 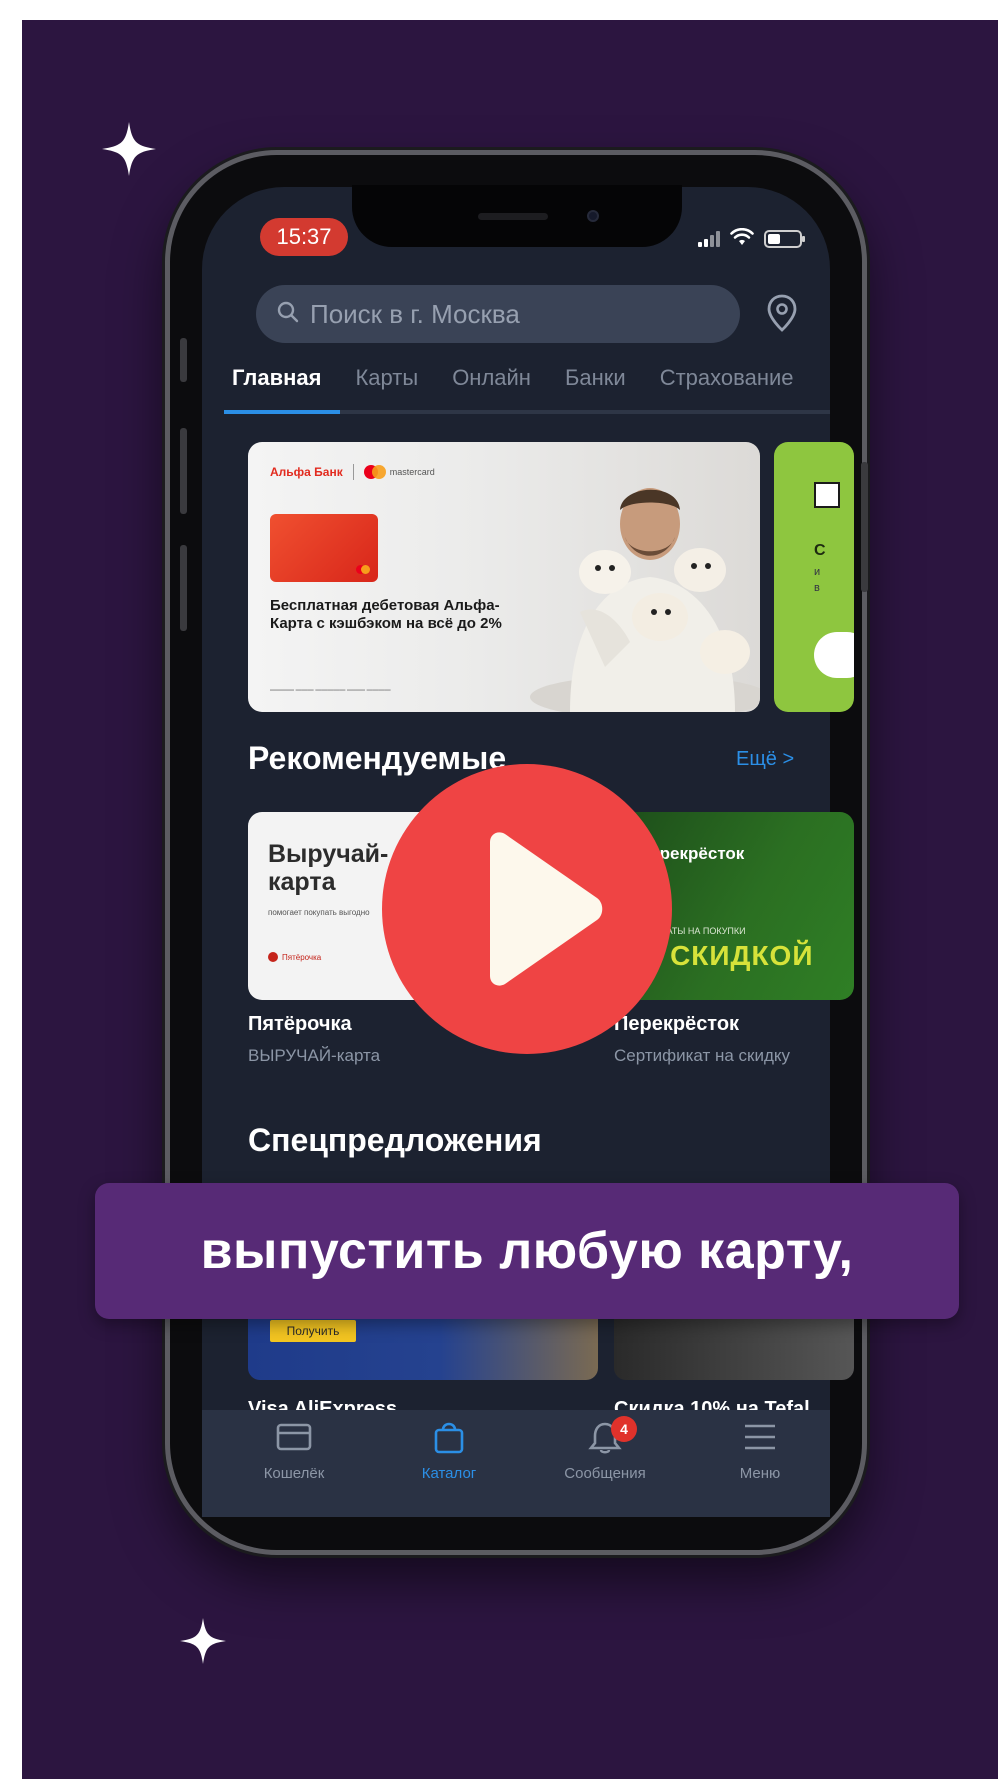 I want to click on offer-get-button: Получить, so click(x=313, y=1331).